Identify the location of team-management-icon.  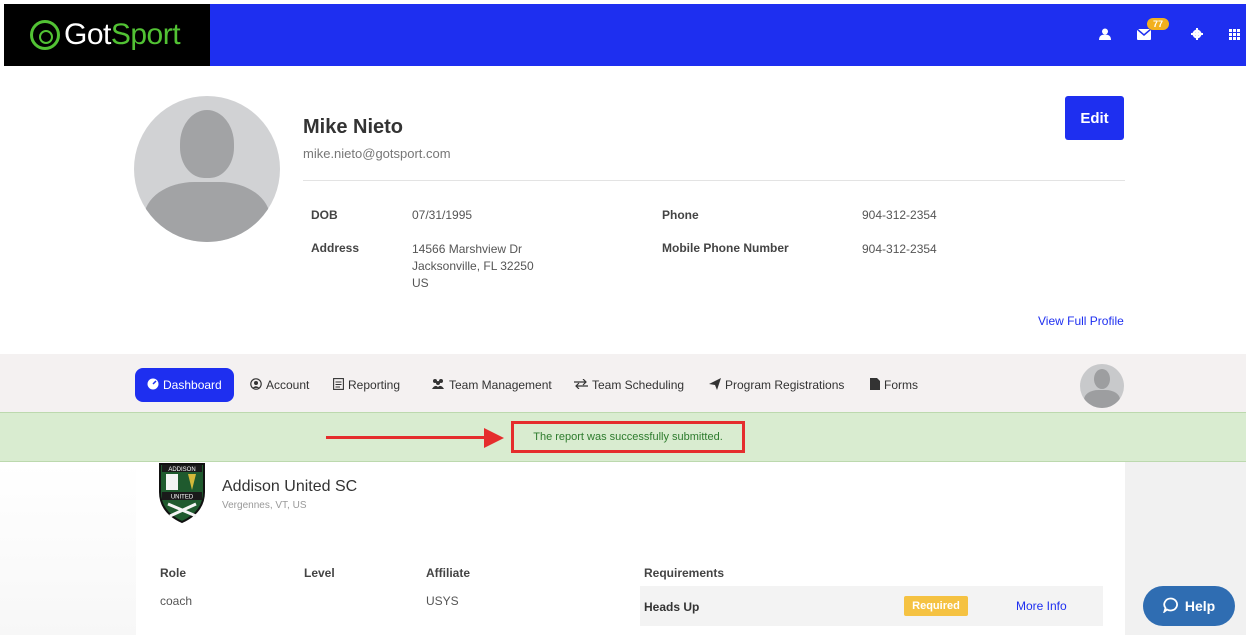
(438, 385).